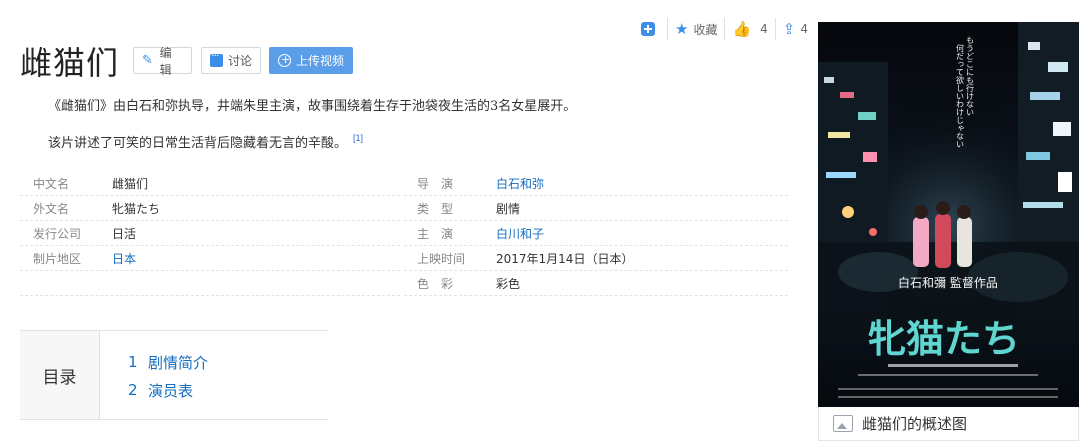 This screenshot has height=446, width=1080. What do you see at coordinates (51, 183) in the screenshot?
I see `info-key: 中文名` at bounding box center [51, 183].